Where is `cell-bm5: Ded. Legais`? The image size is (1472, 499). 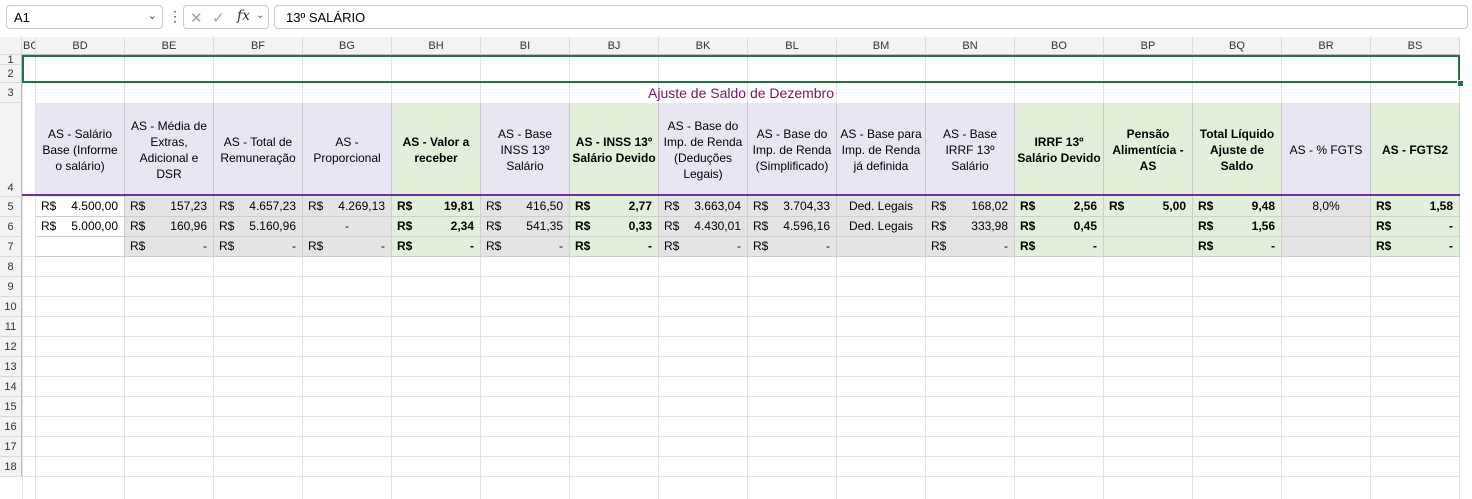 cell-bm5: Ded. Legais is located at coordinates (881, 227).